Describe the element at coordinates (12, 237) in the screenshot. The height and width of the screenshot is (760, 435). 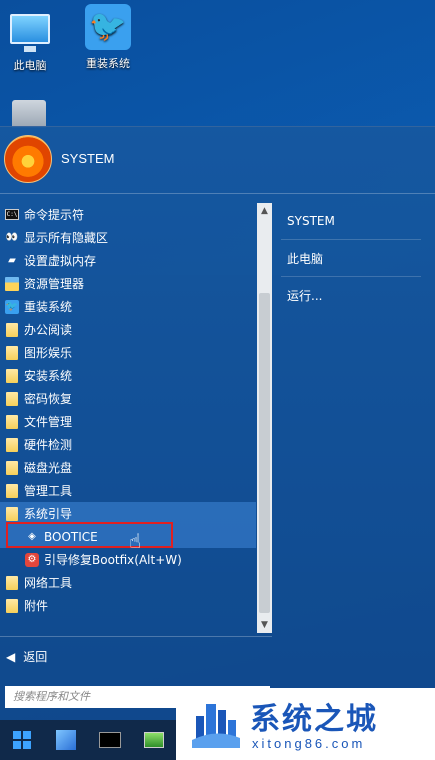
I see `eye-icon: 👀` at that location.